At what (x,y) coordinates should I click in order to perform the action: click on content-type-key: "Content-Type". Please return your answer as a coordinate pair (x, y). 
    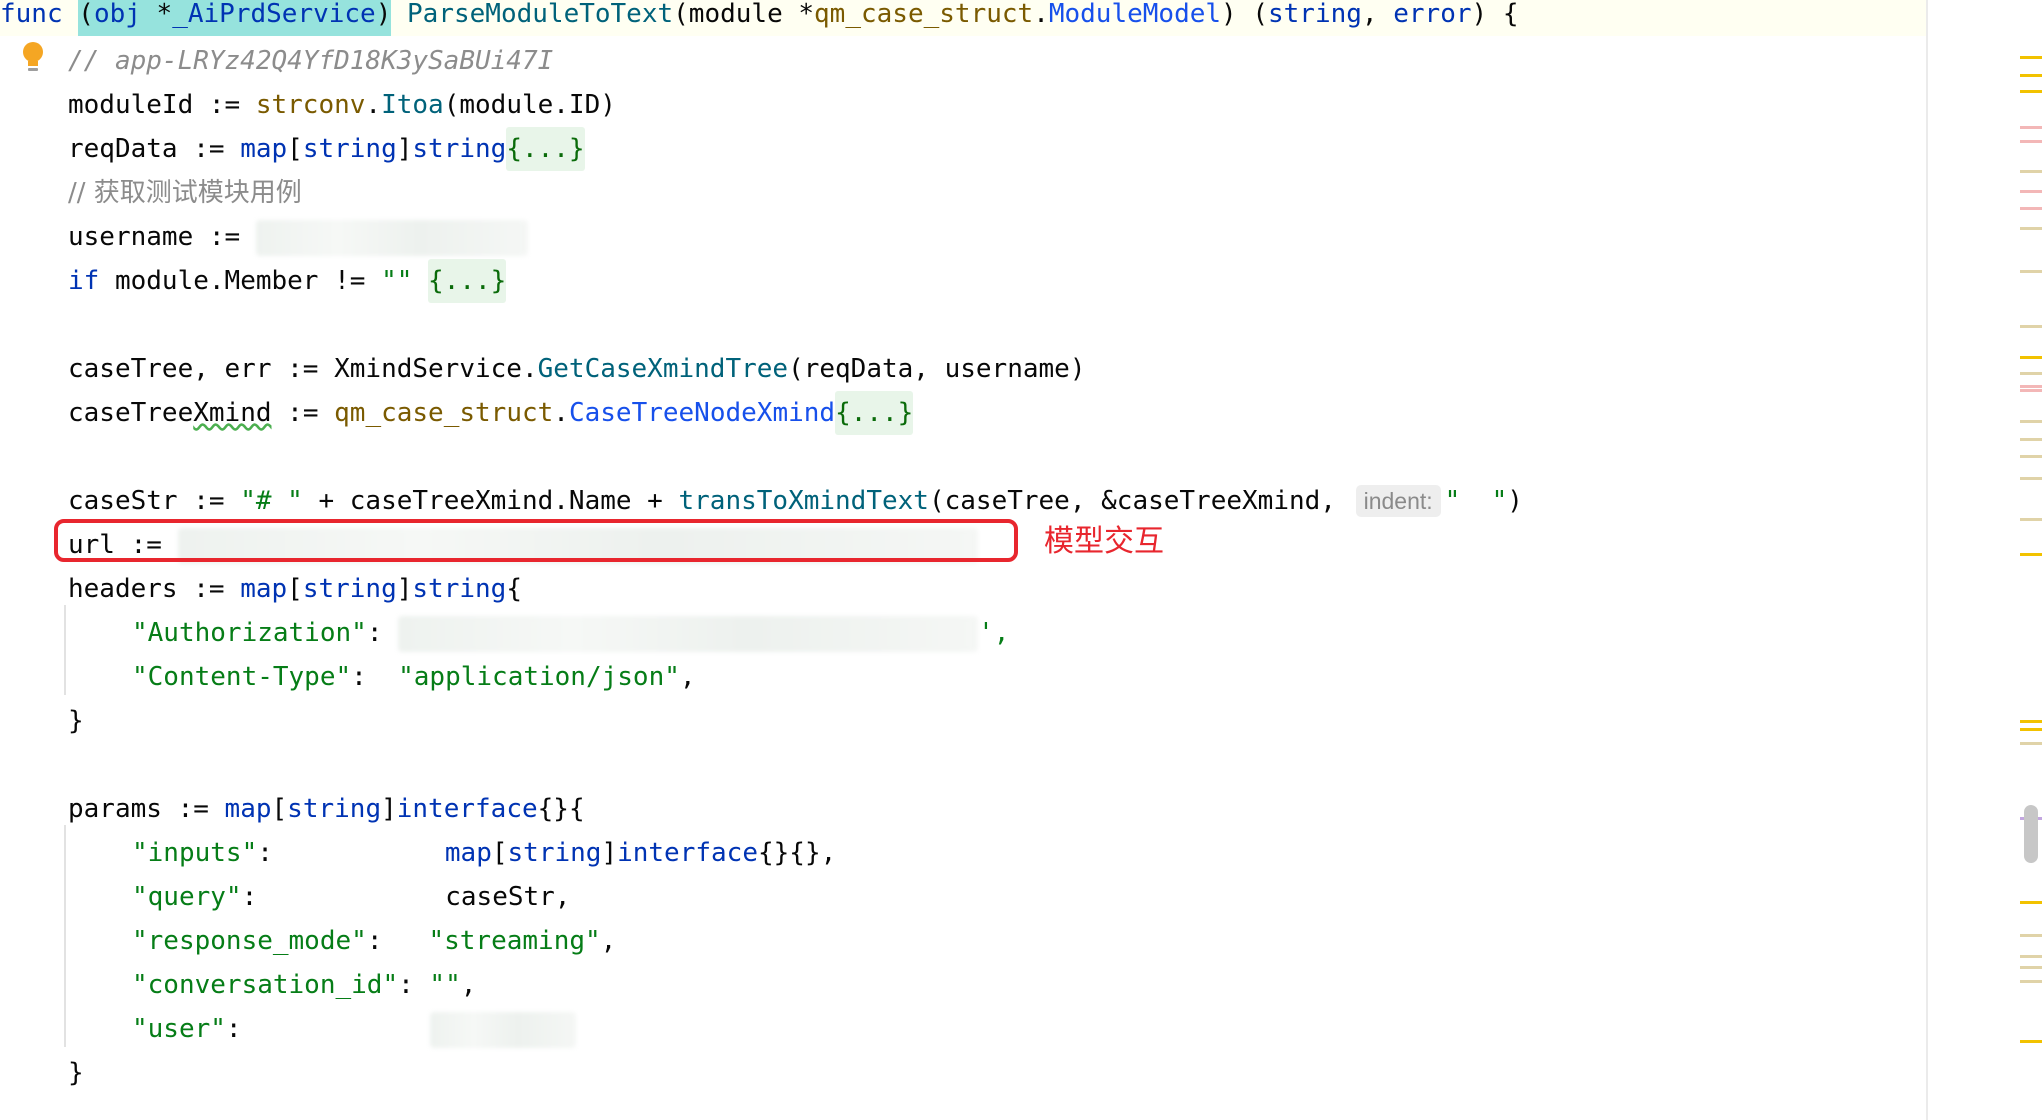
    Looking at the image, I should click on (242, 677).